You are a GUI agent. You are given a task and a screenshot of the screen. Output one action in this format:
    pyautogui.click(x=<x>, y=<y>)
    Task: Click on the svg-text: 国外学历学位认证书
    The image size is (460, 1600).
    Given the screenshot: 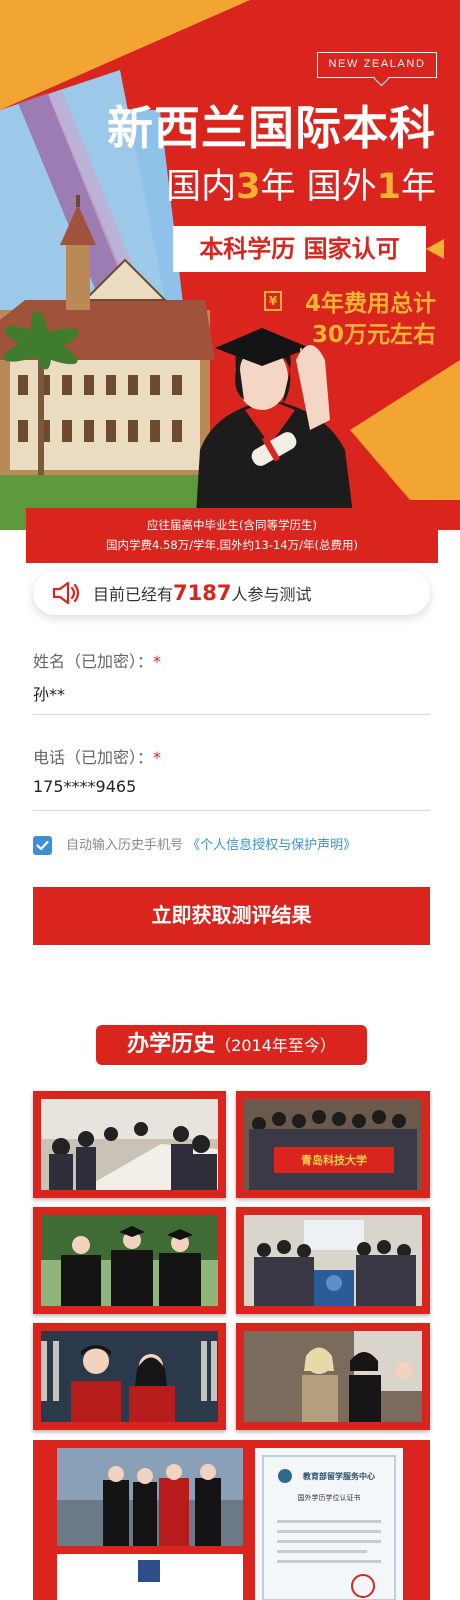 What is the action you would take?
    pyautogui.click(x=329, y=1497)
    